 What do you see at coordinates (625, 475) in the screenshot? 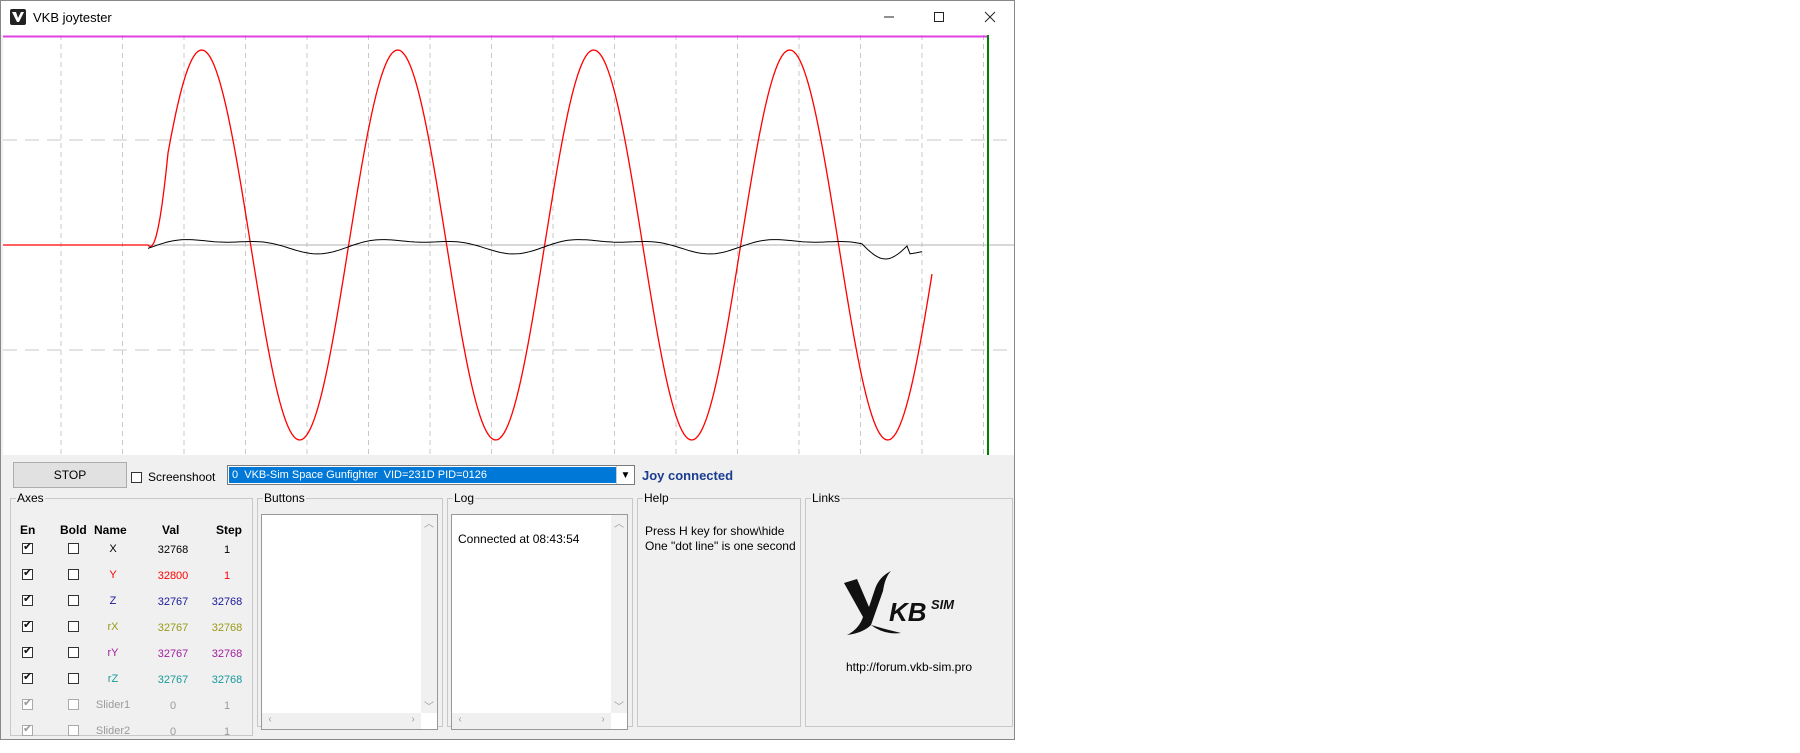
I see `chevron-down-icon: ▼` at bounding box center [625, 475].